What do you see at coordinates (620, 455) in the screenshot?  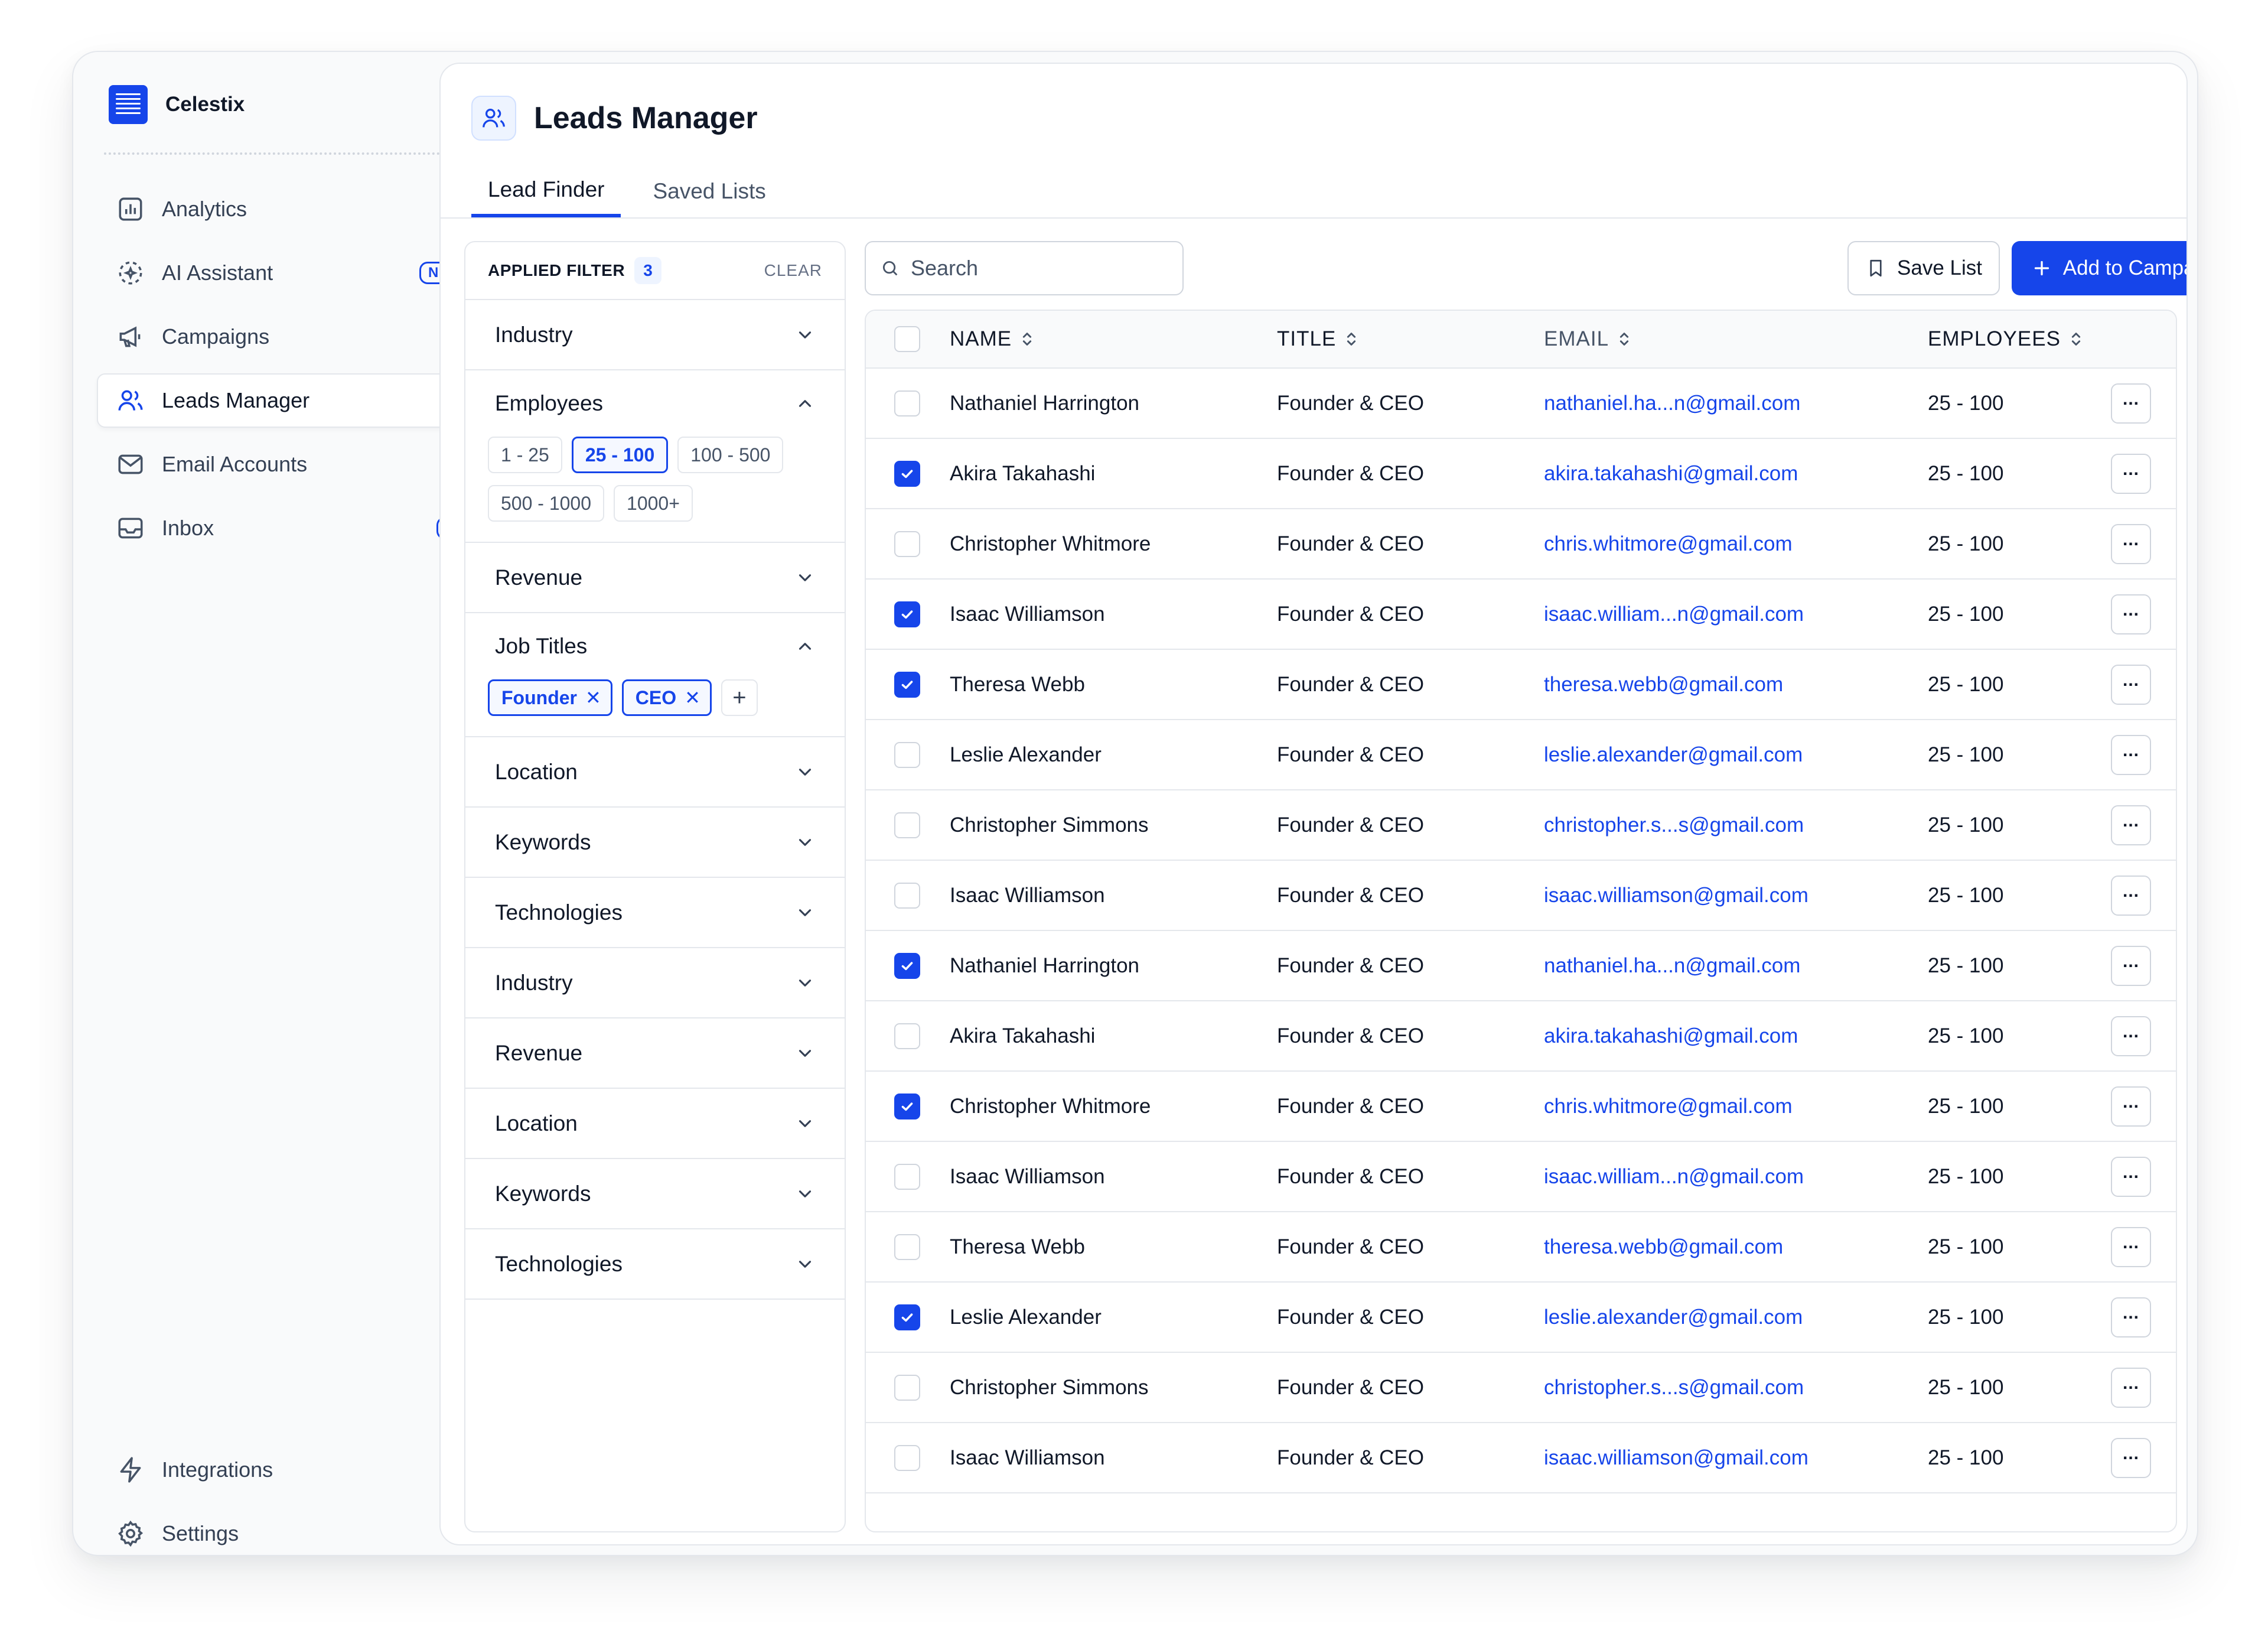 I see `employee-option-chip: 25 - 100` at bounding box center [620, 455].